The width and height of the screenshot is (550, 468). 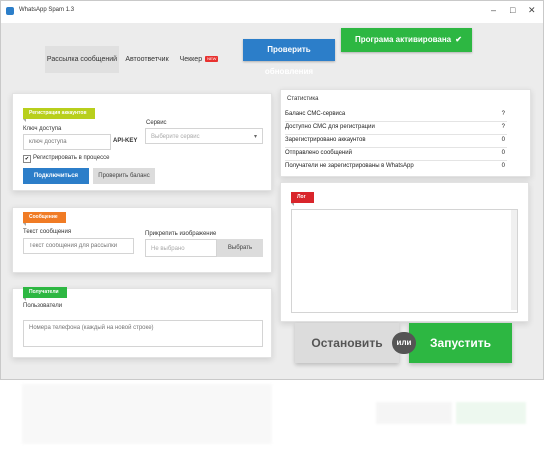 I want to click on stat-label: Отправлено сообщений, so click(x=318, y=153).